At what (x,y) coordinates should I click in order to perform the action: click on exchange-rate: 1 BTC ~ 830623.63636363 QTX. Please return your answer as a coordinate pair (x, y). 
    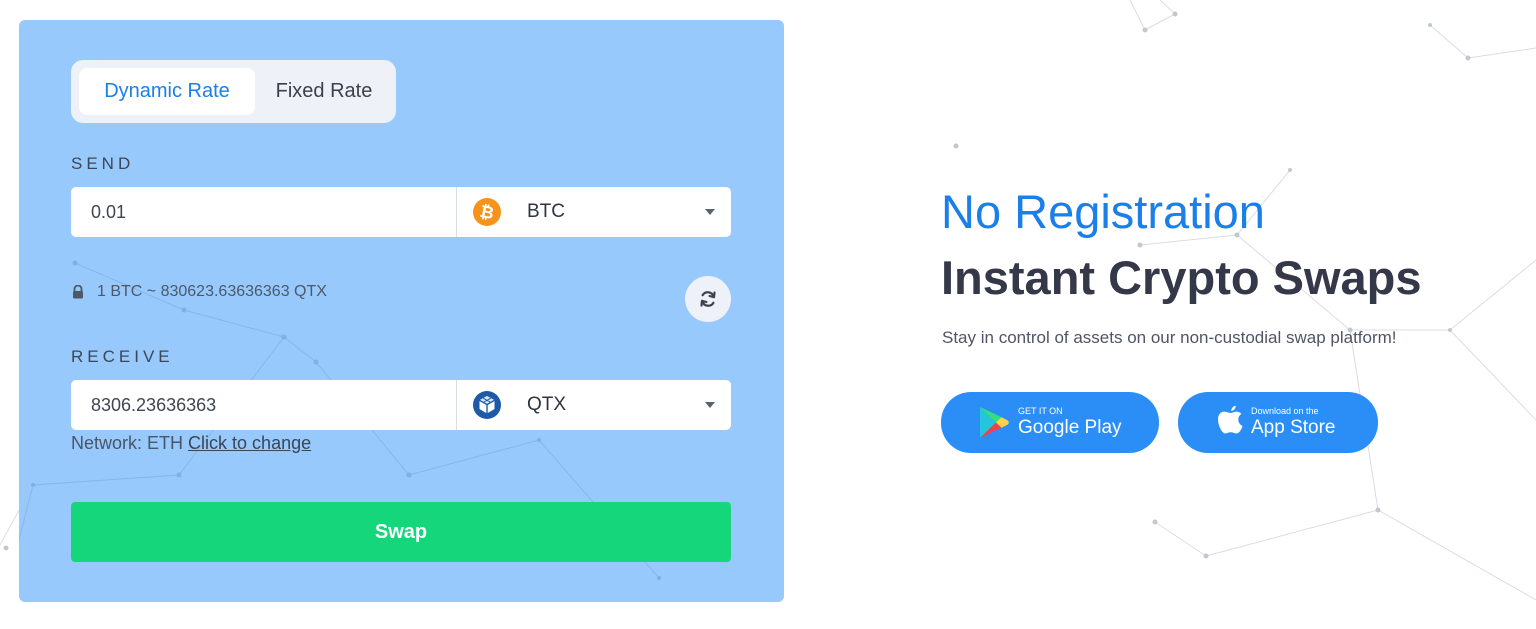
    Looking at the image, I should click on (199, 292).